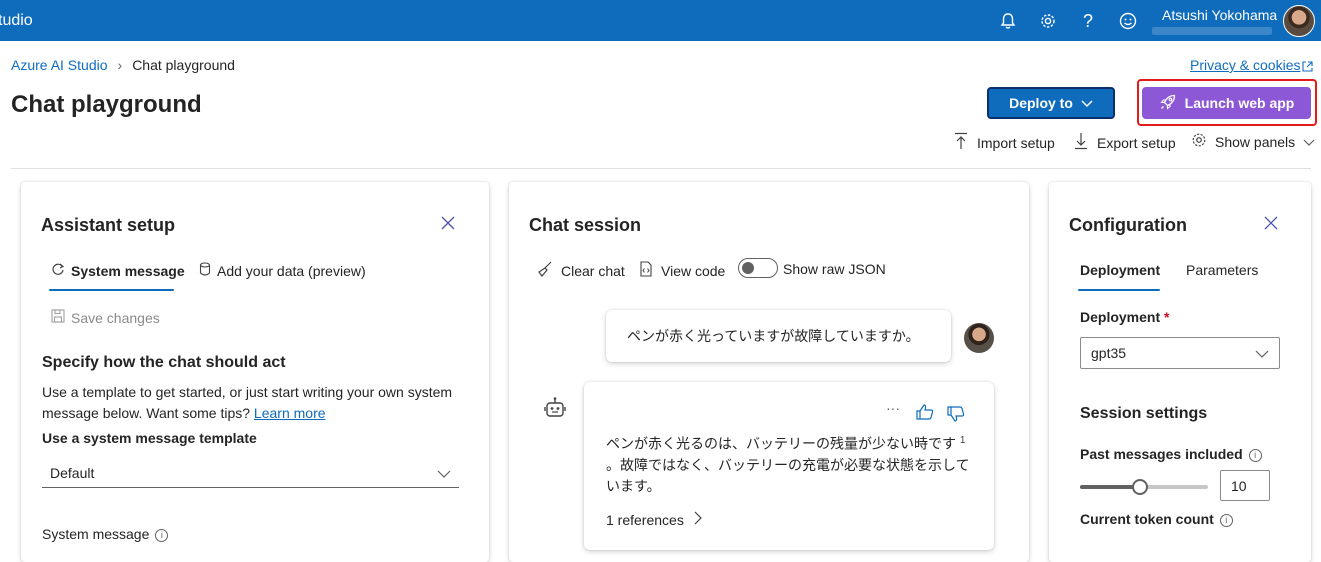 The image size is (1321, 562). I want to click on token-count-label-text: Current token count, so click(1147, 519).